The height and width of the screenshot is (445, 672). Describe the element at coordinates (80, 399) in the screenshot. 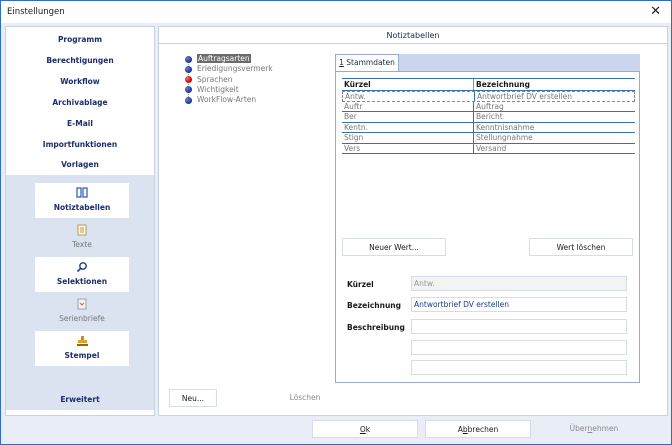

I see `sidebar-item-erweitert: Erweitert` at that location.